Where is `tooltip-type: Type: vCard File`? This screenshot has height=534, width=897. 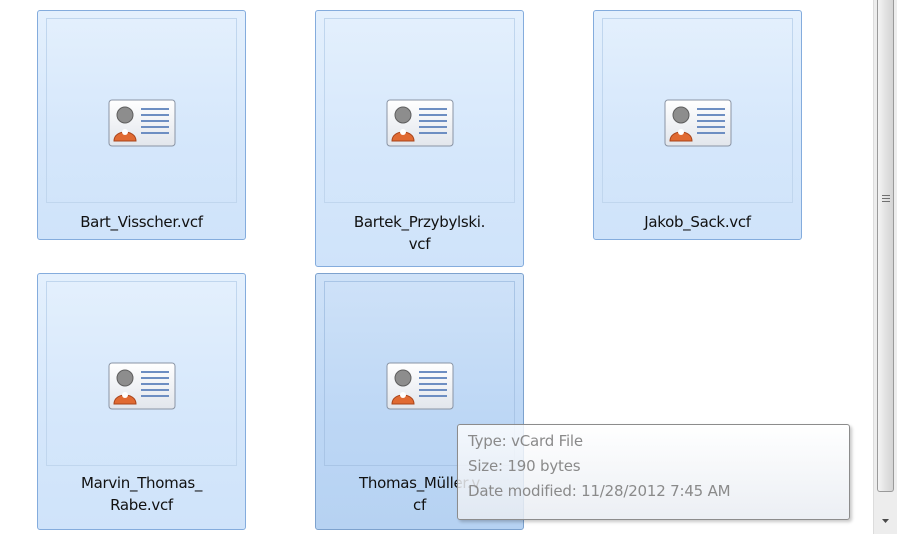 tooltip-type: Type: vCard File is located at coordinates (525, 441).